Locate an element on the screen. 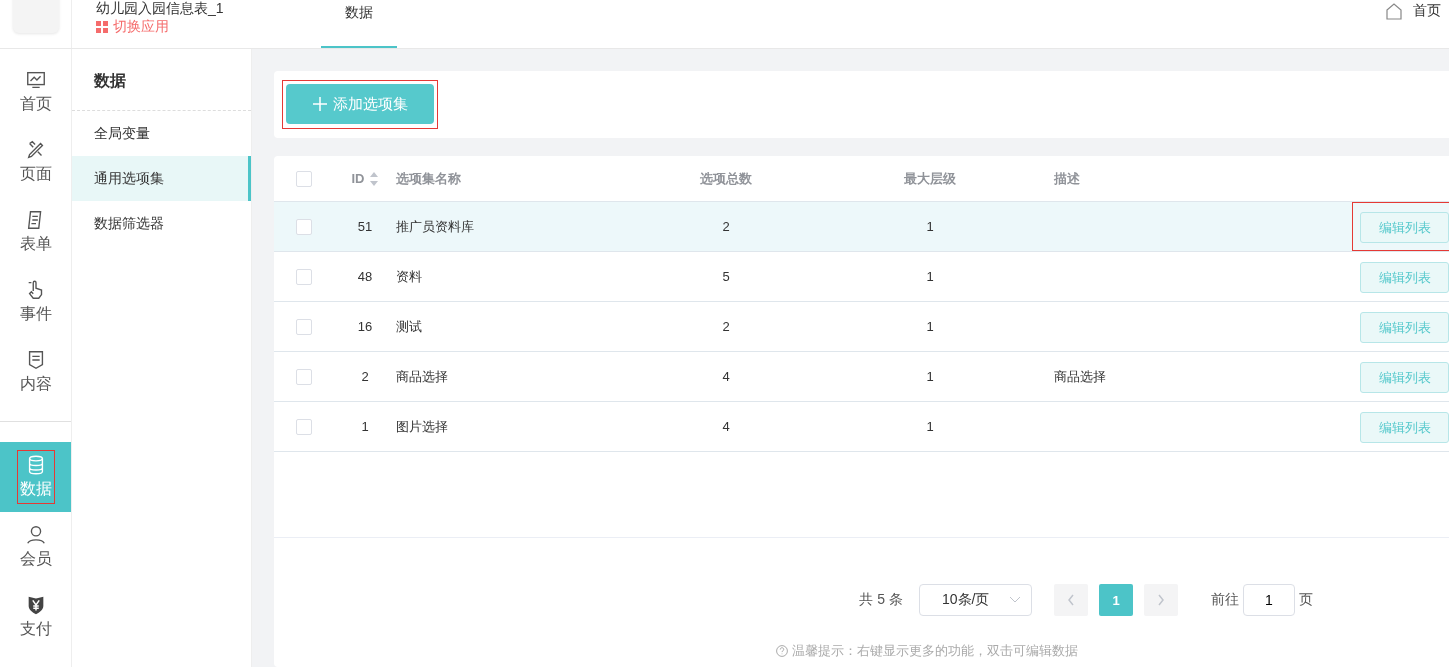 The height and width of the screenshot is (667, 1449). column-header: 选项总数 is located at coordinates (726, 178).